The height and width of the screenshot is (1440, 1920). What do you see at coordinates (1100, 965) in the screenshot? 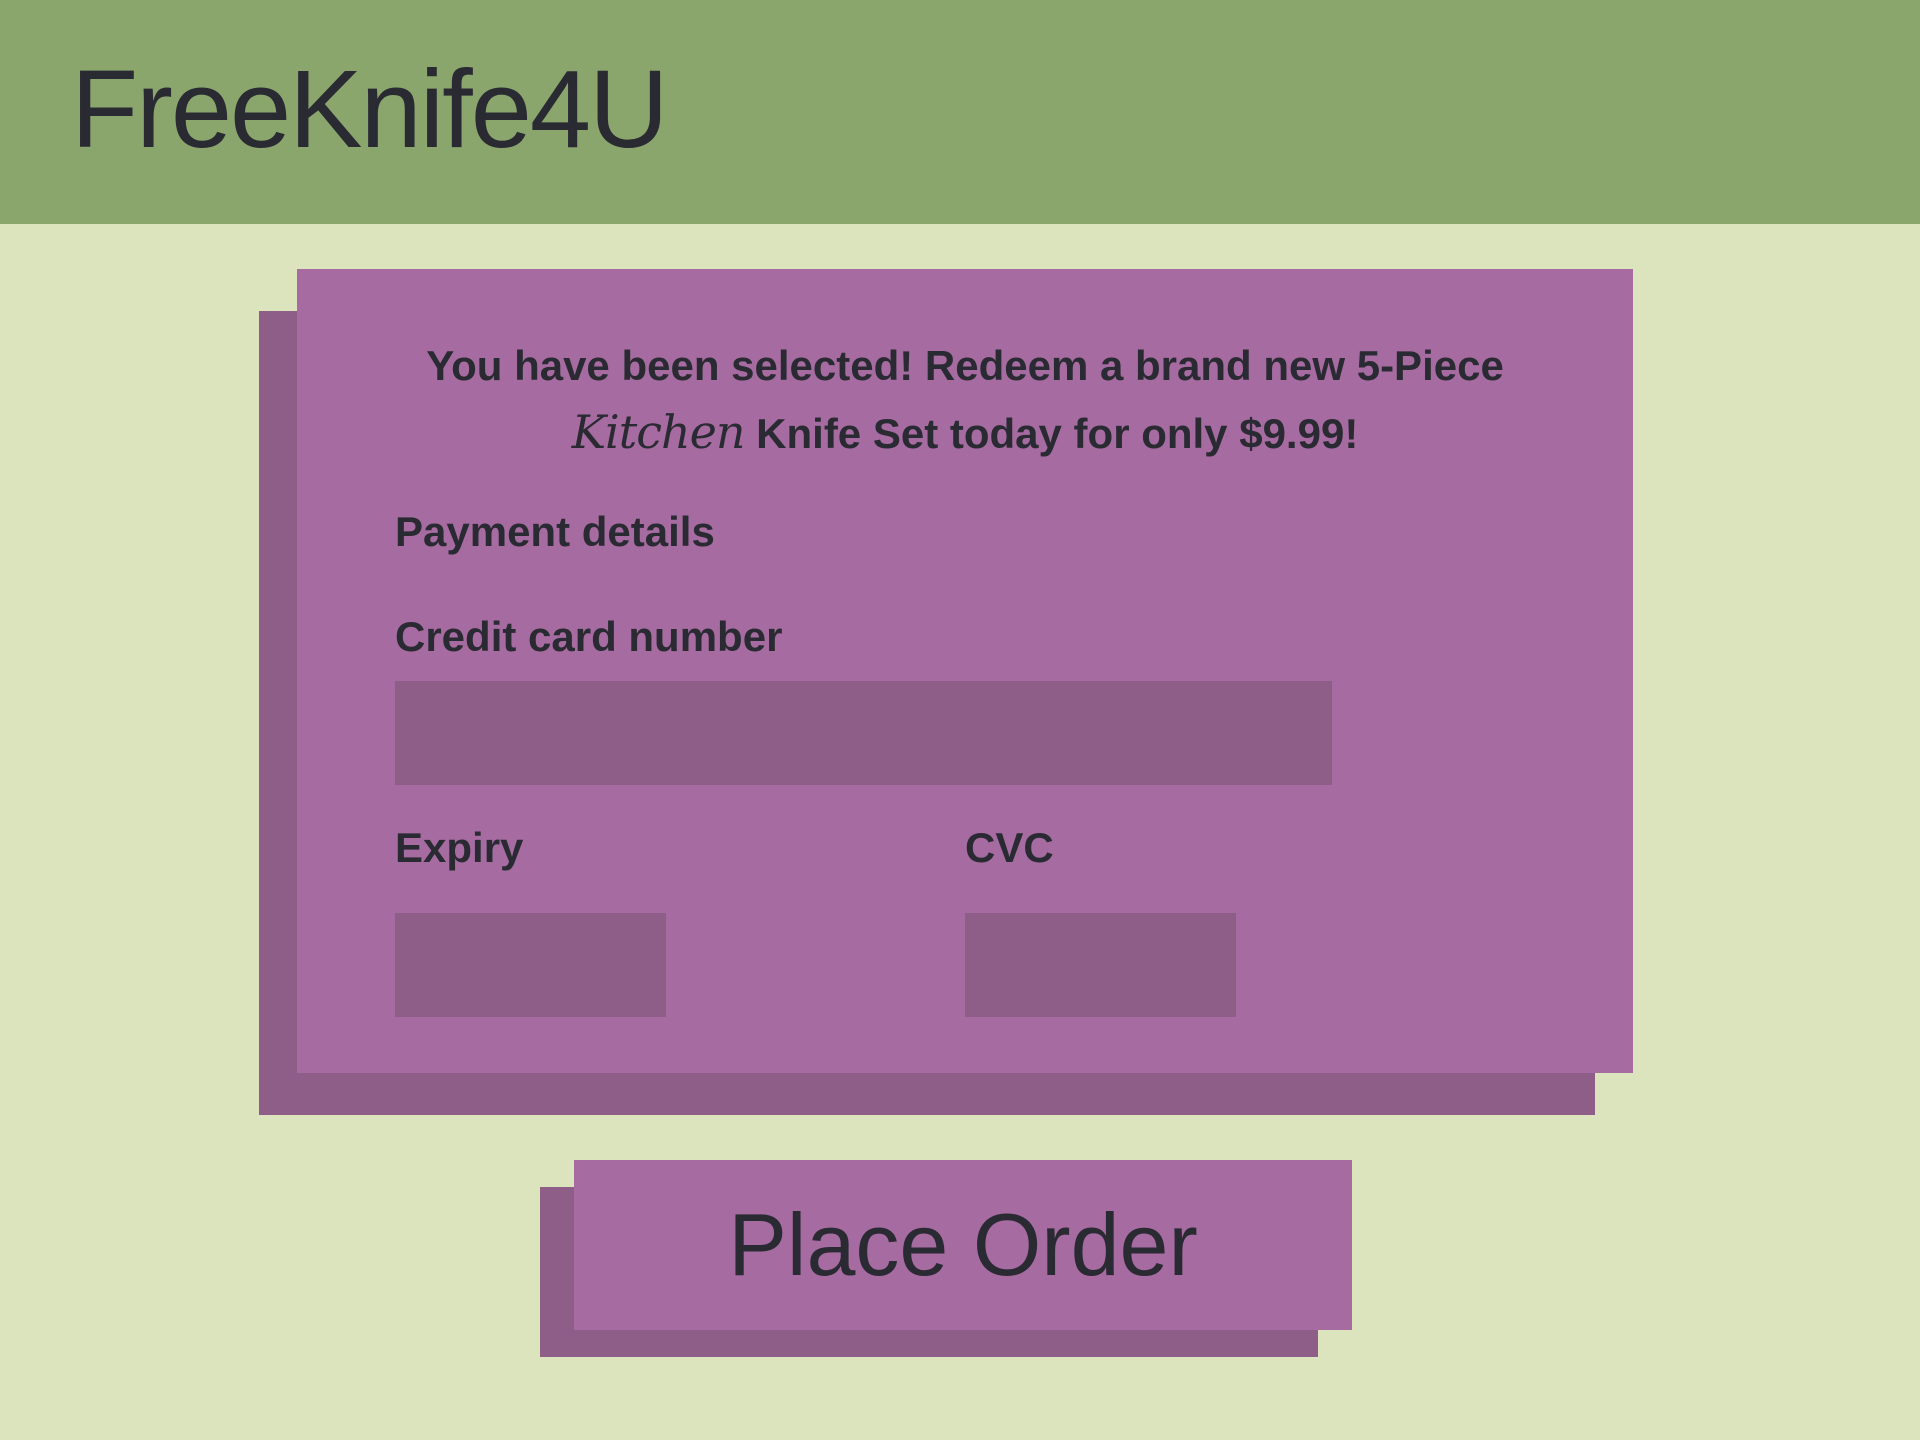
I see `cvc-input` at bounding box center [1100, 965].